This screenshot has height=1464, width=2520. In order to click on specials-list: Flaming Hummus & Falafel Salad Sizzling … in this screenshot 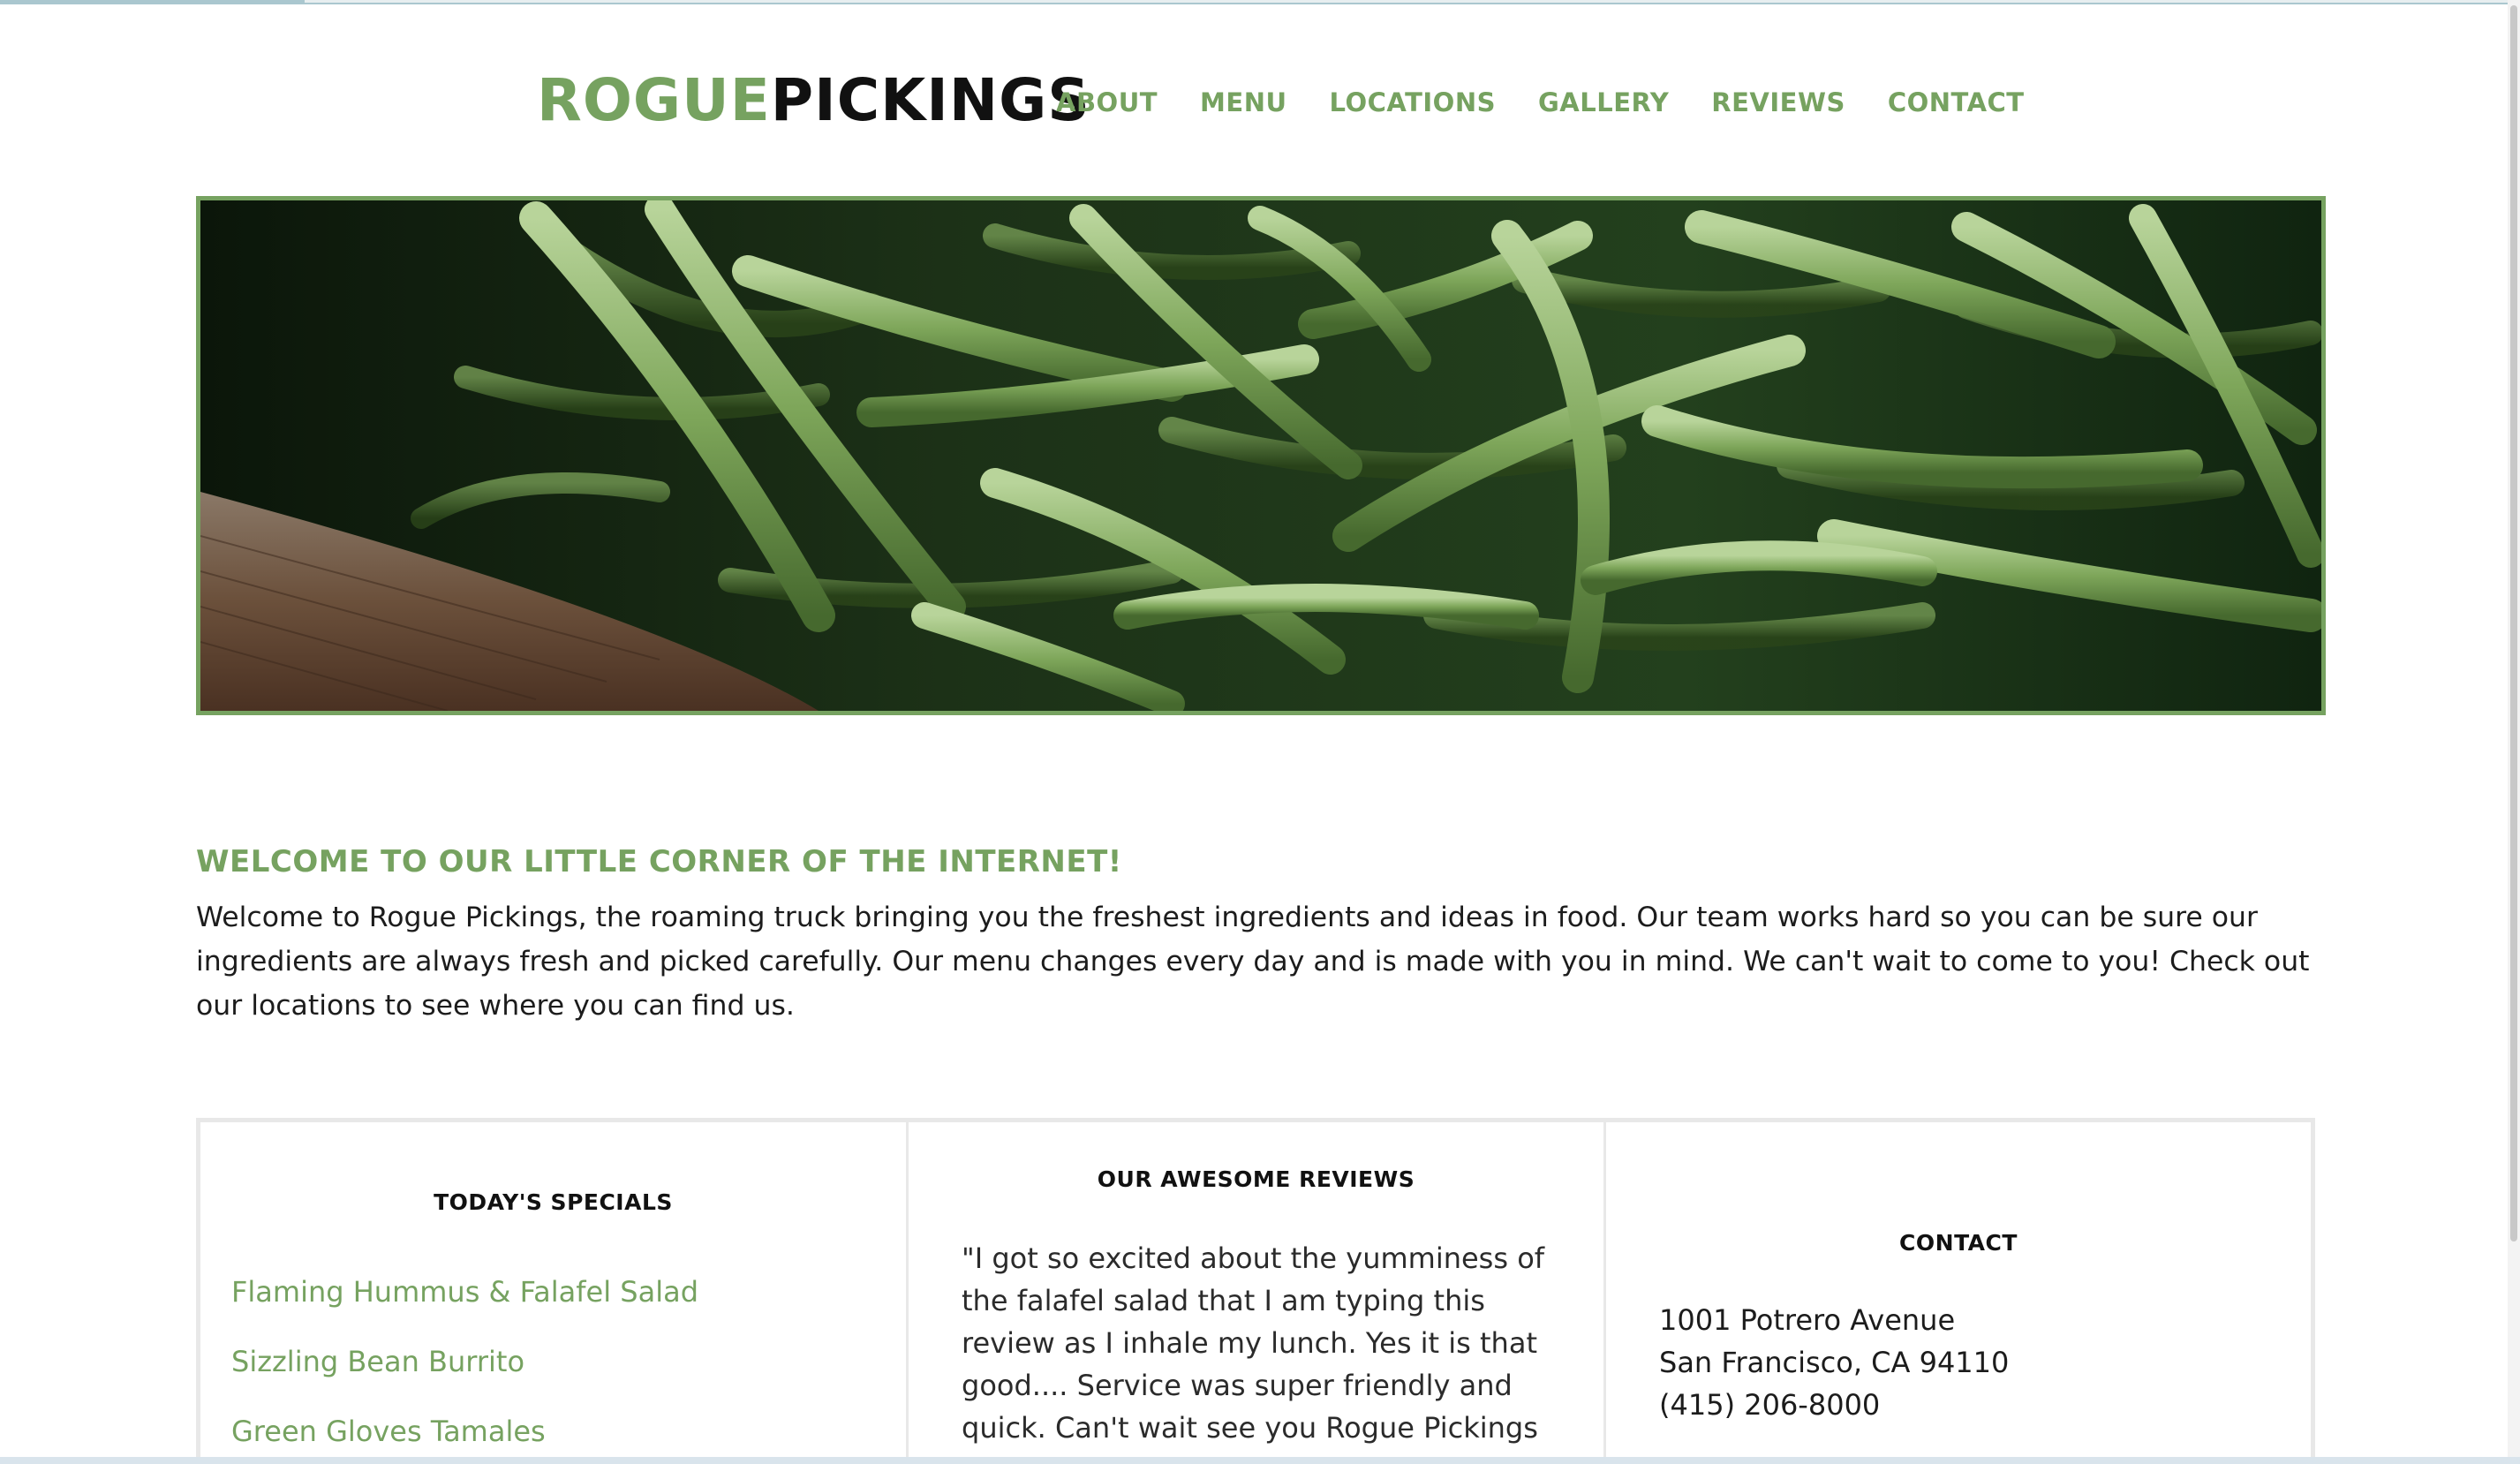, I will do `click(464, 1369)`.